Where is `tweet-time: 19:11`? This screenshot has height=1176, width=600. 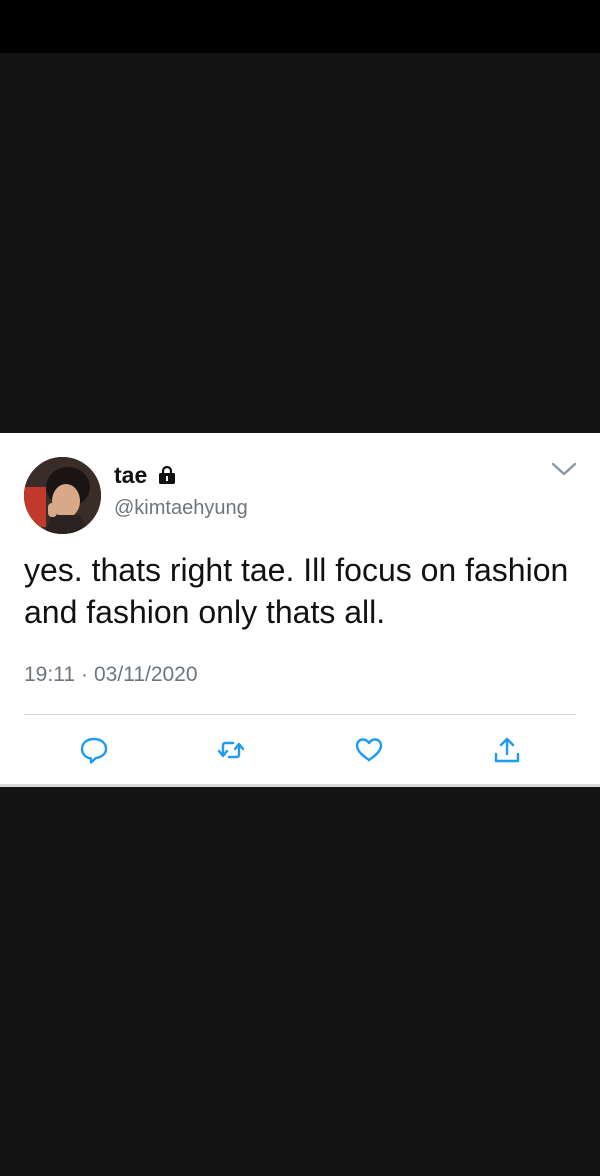 tweet-time: 19:11 is located at coordinates (49, 674).